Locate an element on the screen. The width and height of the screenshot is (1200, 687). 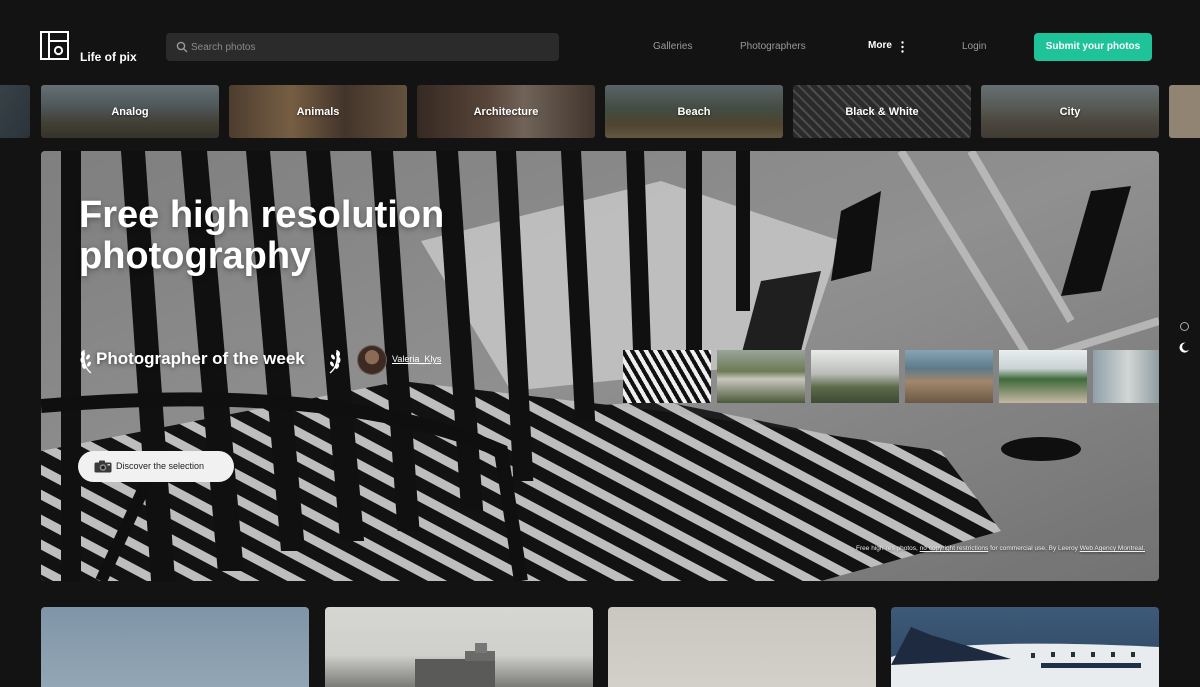
logo-link: Life of pix is located at coordinates (90, 48).